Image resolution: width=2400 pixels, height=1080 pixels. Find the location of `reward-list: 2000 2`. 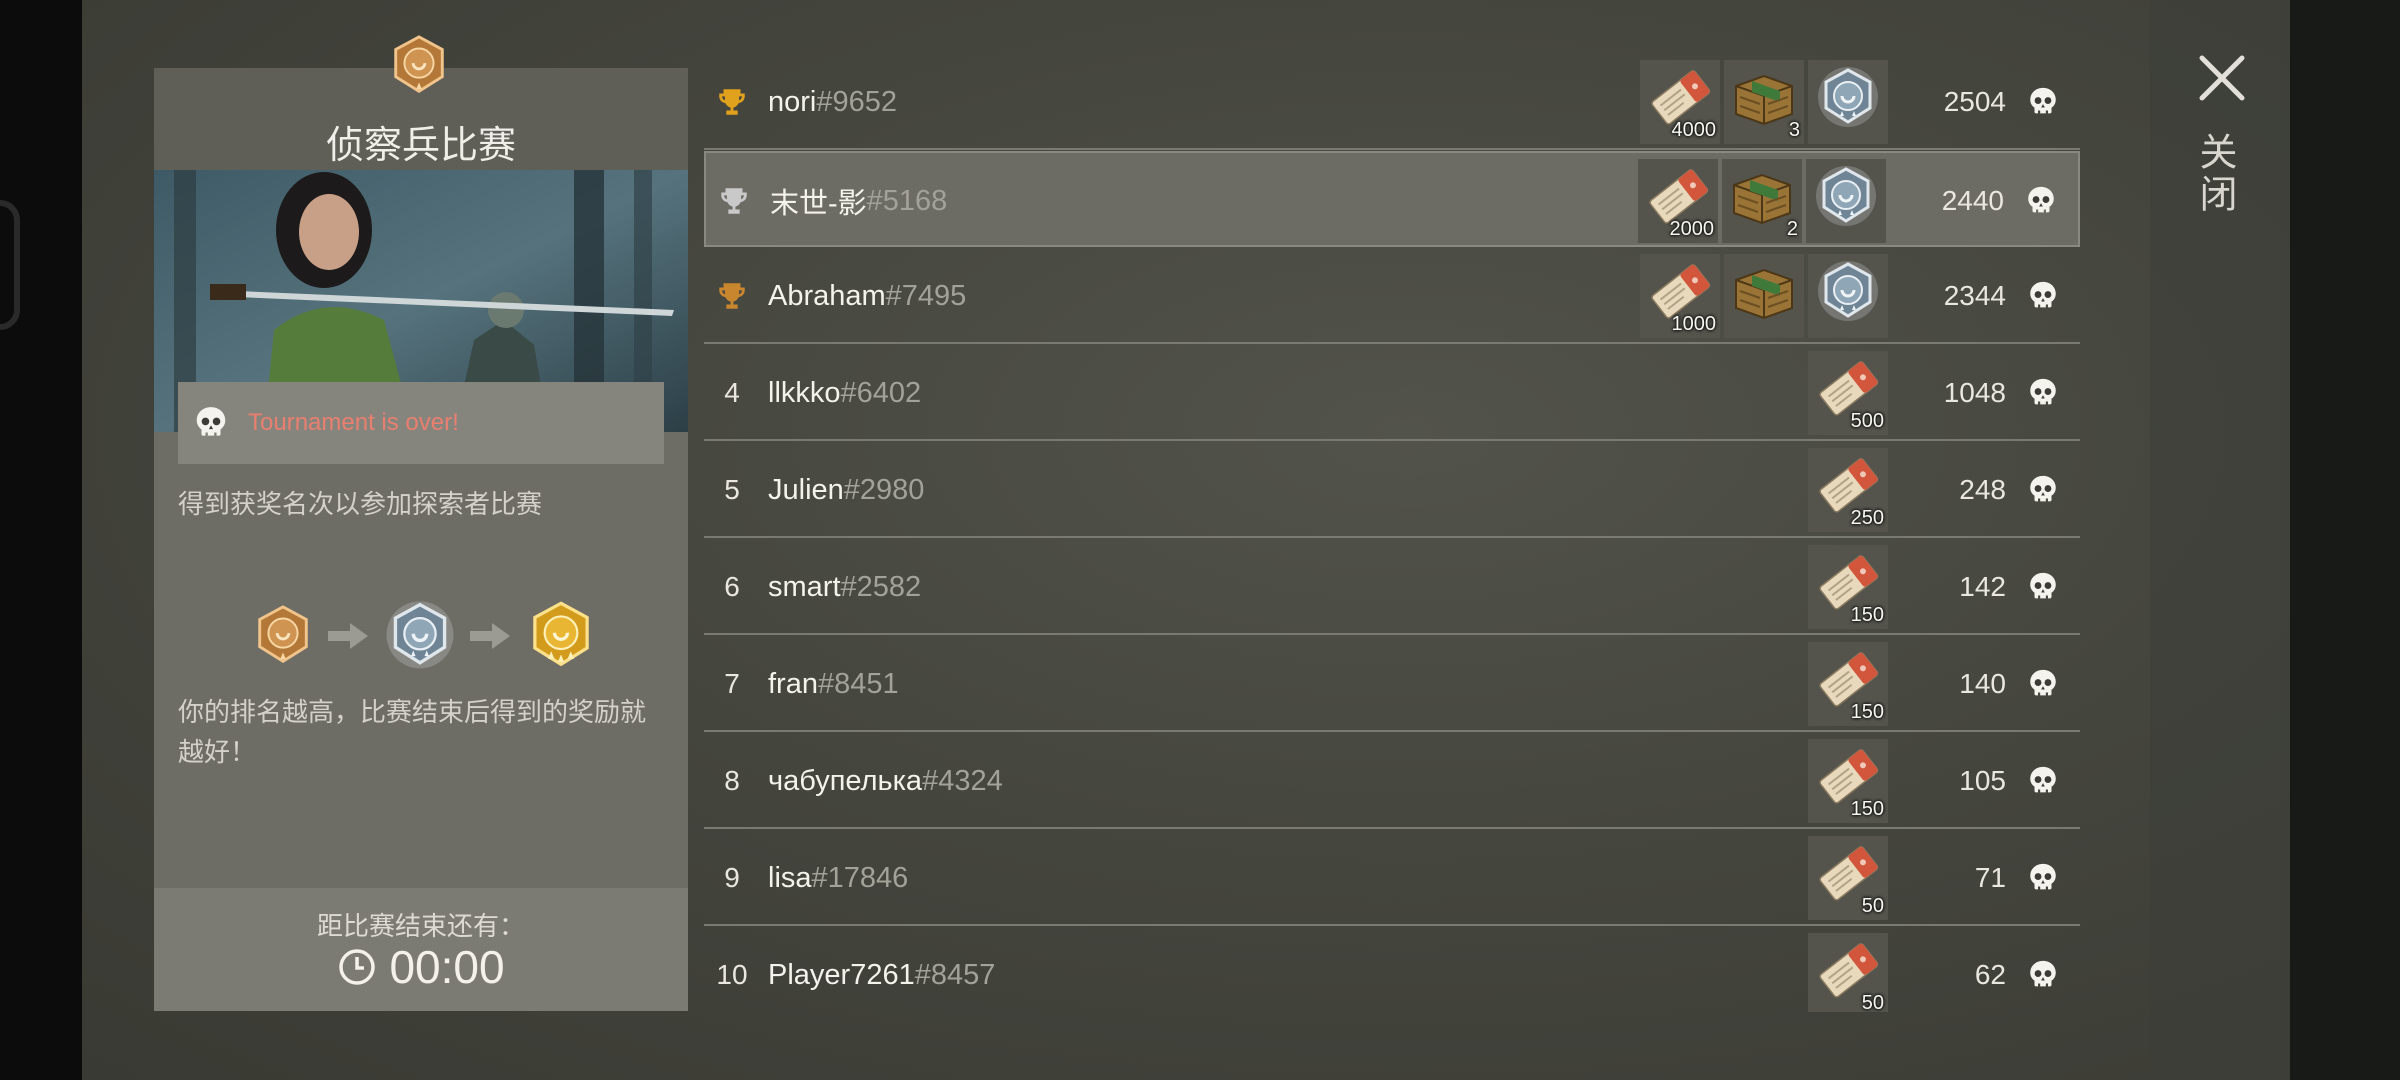

reward-list: 2000 2 is located at coordinates (1760, 201).